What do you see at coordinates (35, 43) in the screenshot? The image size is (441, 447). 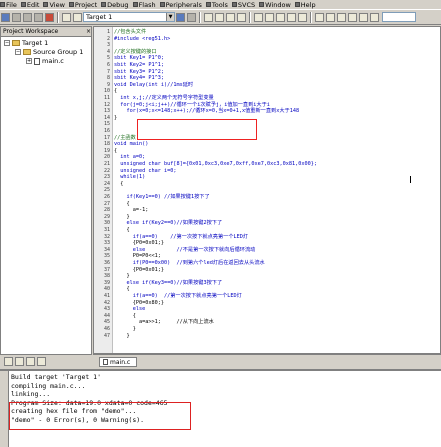 I see `tree-item-label: Target 1` at bounding box center [35, 43].